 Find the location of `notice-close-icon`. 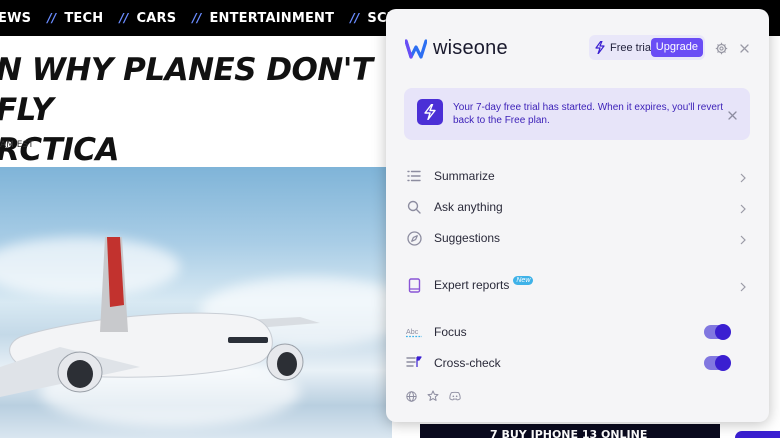

notice-close-icon is located at coordinates (732, 116).